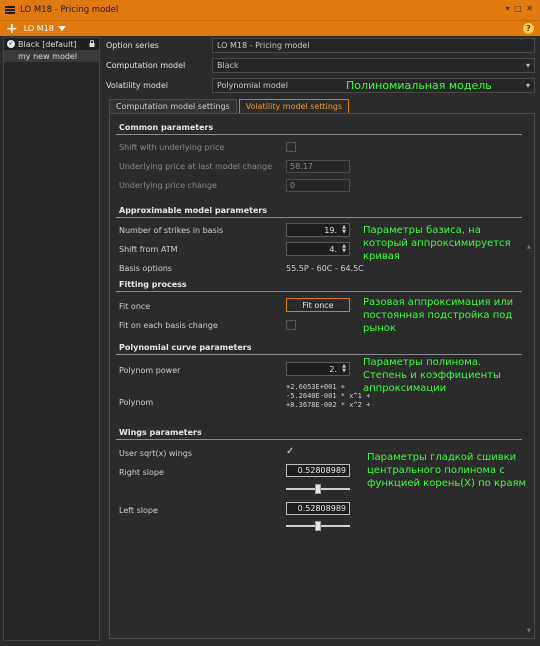 Image resolution: width=540 pixels, height=646 pixels. Describe the element at coordinates (379, 328) in the screenshot. I see `annotation-line: рынок` at that location.